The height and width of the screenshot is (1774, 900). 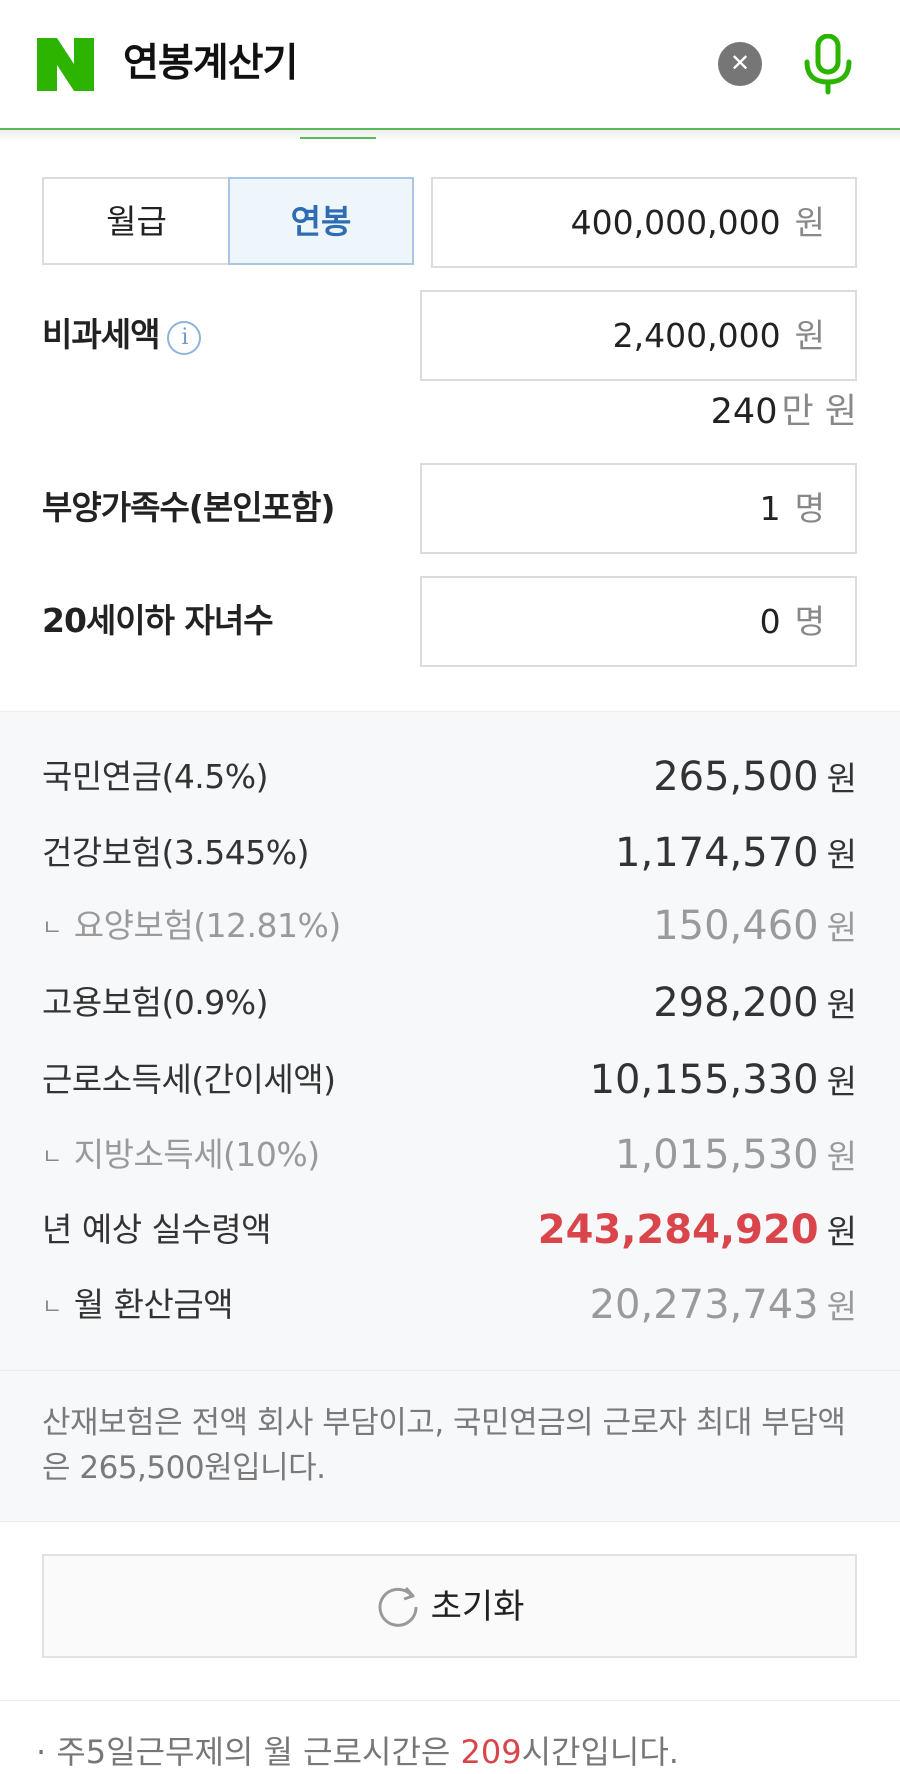 What do you see at coordinates (770, 508) in the screenshot?
I see `dependents-value: 1` at bounding box center [770, 508].